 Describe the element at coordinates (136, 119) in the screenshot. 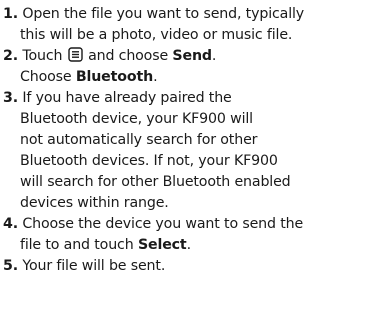

I see `step-text: Bluetooth device, your KF900 will` at that location.